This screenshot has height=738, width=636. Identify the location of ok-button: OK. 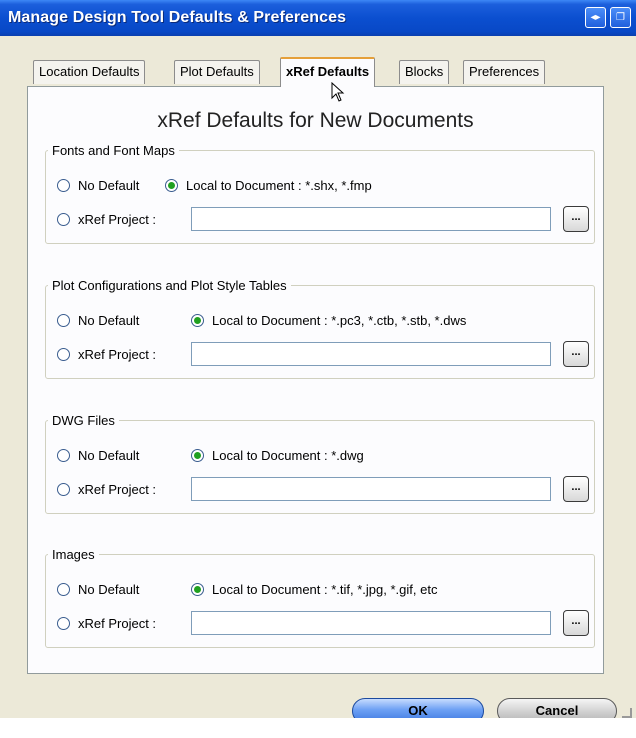
(418, 708).